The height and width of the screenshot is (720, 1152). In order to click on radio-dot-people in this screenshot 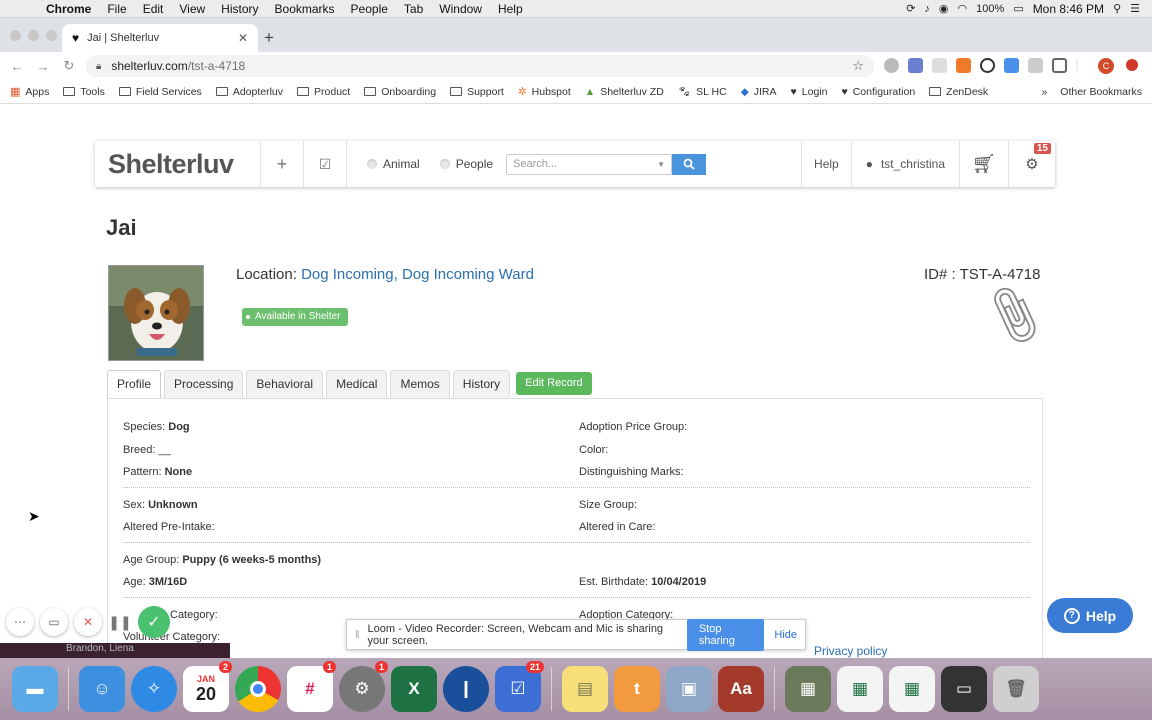, I will do `click(444, 164)`.